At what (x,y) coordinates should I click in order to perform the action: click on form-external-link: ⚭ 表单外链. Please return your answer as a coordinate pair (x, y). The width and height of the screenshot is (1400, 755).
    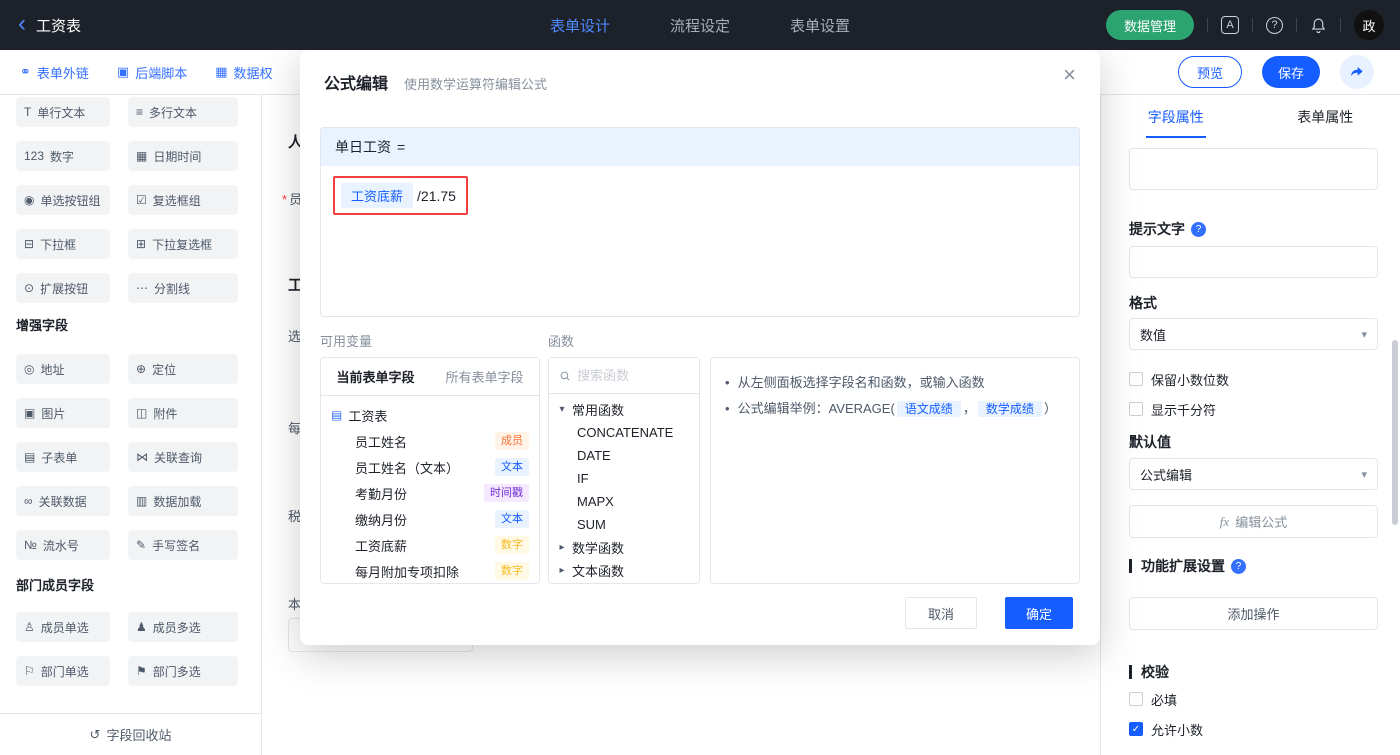
    Looking at the image, I should click on (54, 72).